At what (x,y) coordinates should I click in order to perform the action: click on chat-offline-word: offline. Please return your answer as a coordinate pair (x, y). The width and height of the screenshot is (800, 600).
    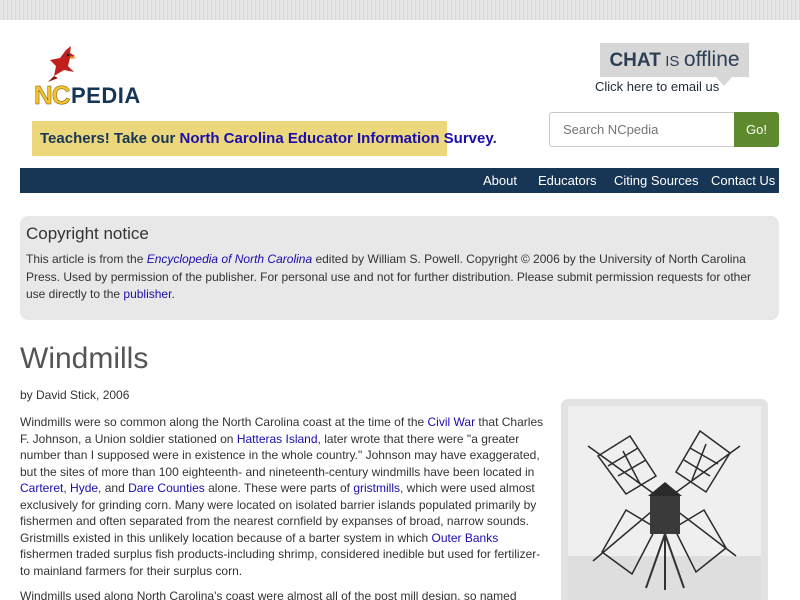
    Looking at the image, I should click on (711, 59).